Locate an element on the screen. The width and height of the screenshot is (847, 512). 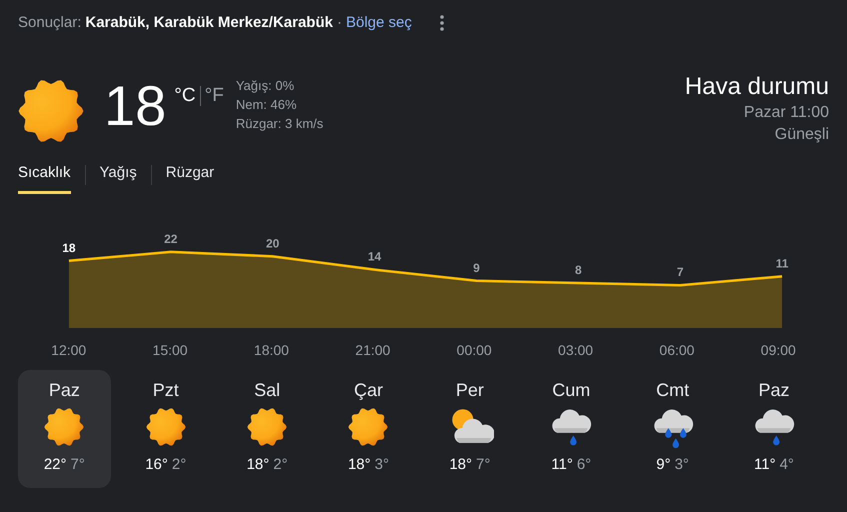
high-temperature: 9° is located at coordinates (663, 465).